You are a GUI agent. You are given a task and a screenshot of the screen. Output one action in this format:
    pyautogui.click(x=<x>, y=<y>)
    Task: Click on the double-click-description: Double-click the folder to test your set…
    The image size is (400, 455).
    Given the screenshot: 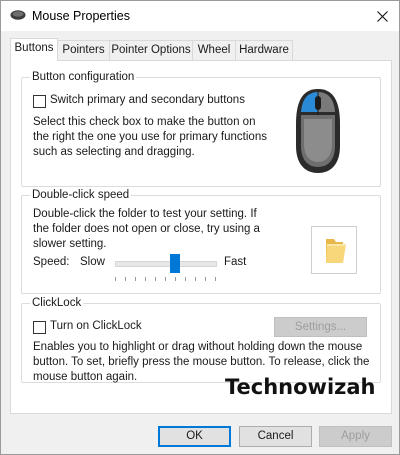 What is the action you would take?
    pyautogui.click(x=146, y=229)
    